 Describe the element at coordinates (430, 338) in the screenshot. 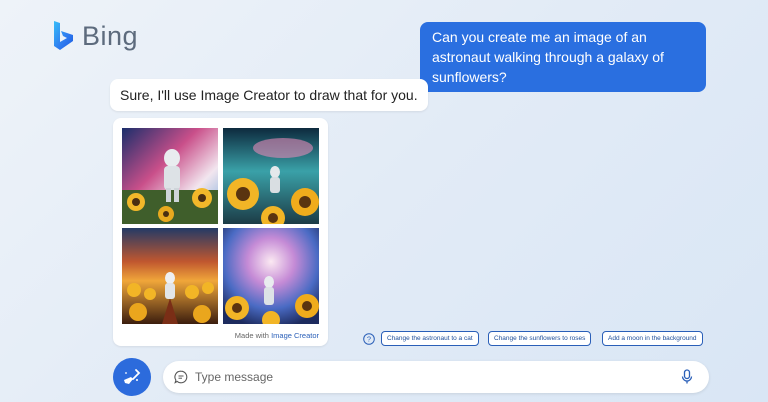

I see `suggestion-chip-cat: Change the astronaut to a cat` at that location.